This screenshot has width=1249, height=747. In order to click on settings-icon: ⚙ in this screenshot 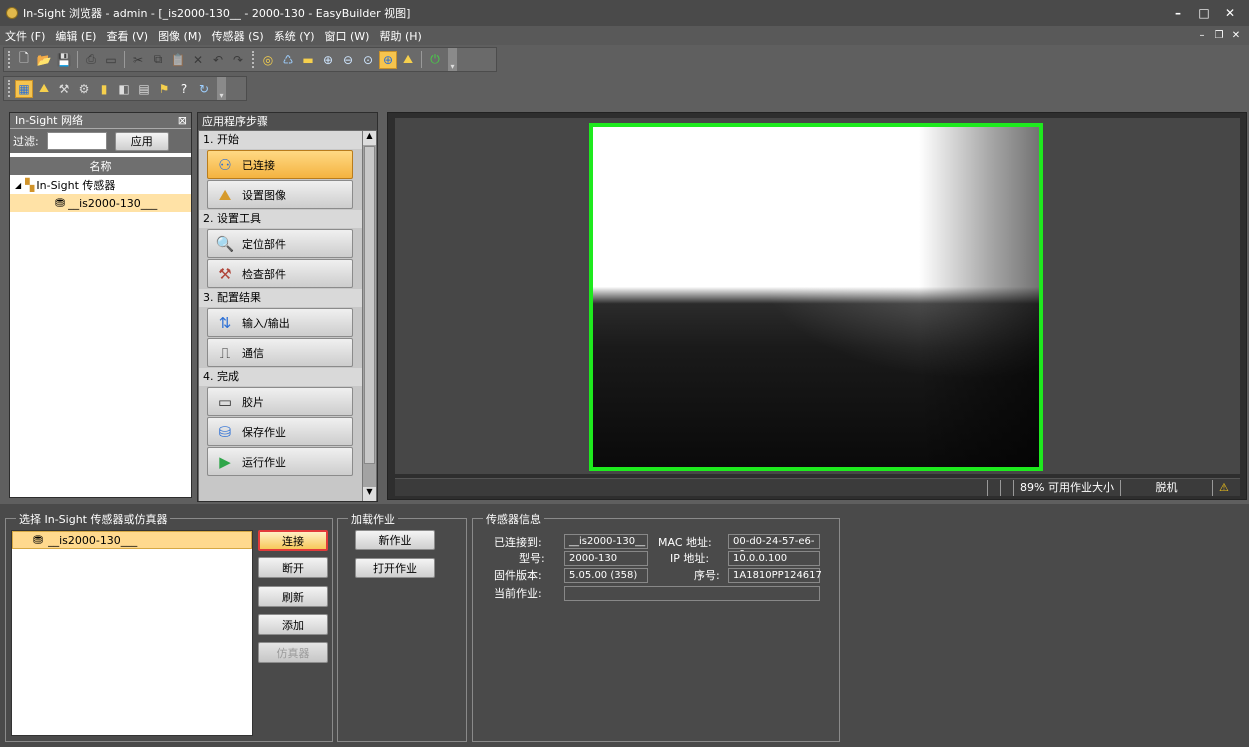, I will do `click(84, 89)`.